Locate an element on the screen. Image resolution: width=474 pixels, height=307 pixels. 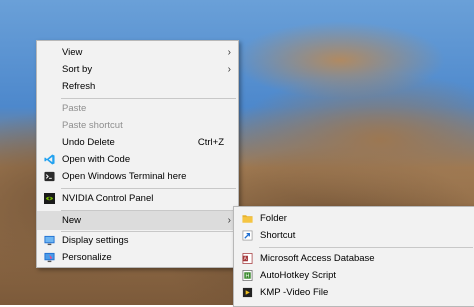
kmp-video-icon is located at coordinates (247, 292).